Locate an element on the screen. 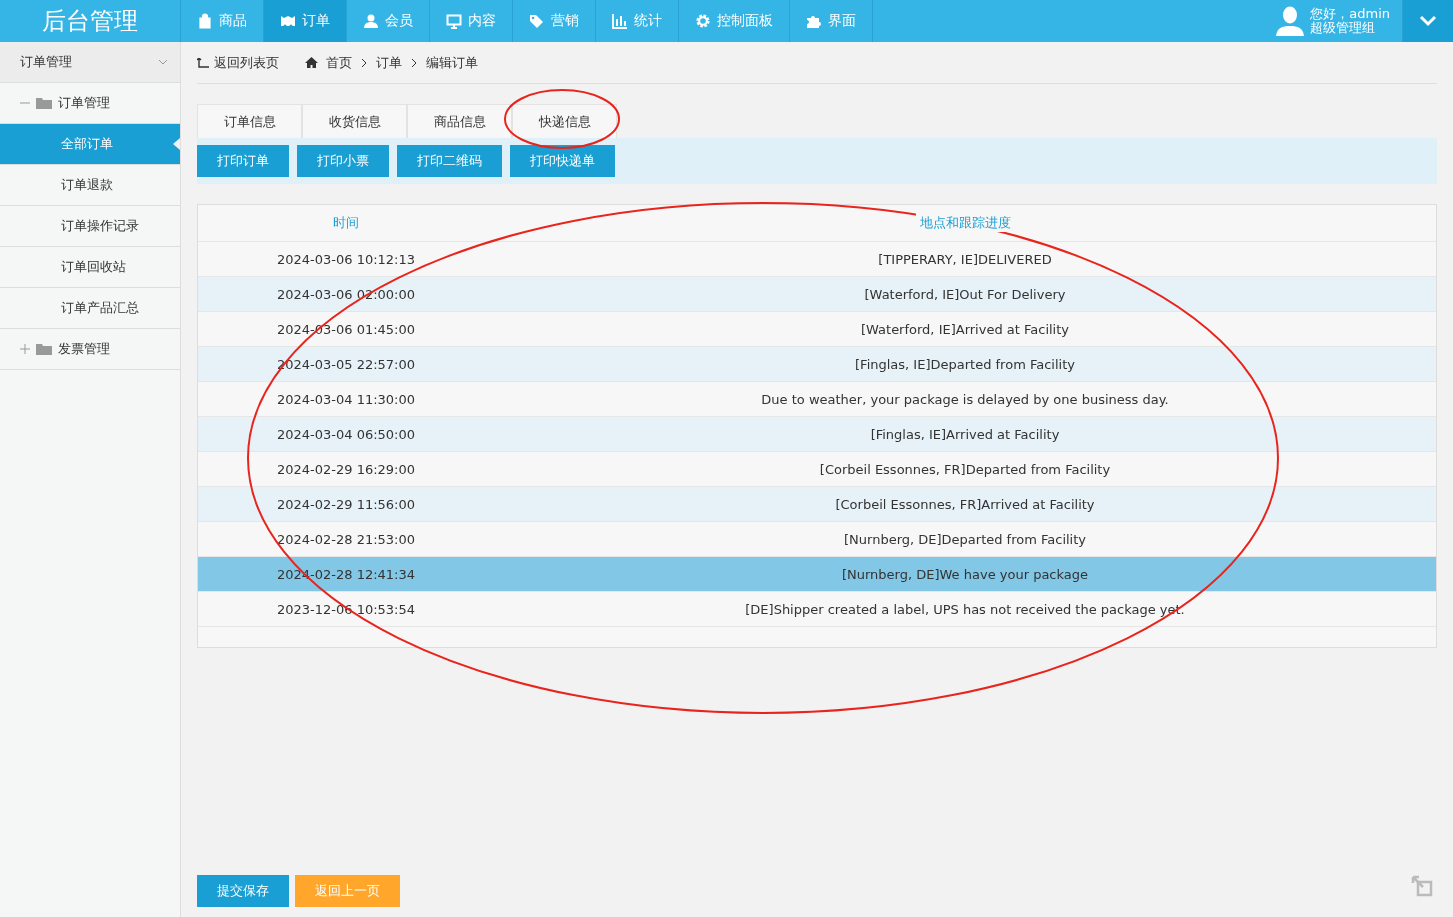 This screenshot has height=917, width=1453. breadcrumb-link: 订单 is located at coordinates (389, 62).